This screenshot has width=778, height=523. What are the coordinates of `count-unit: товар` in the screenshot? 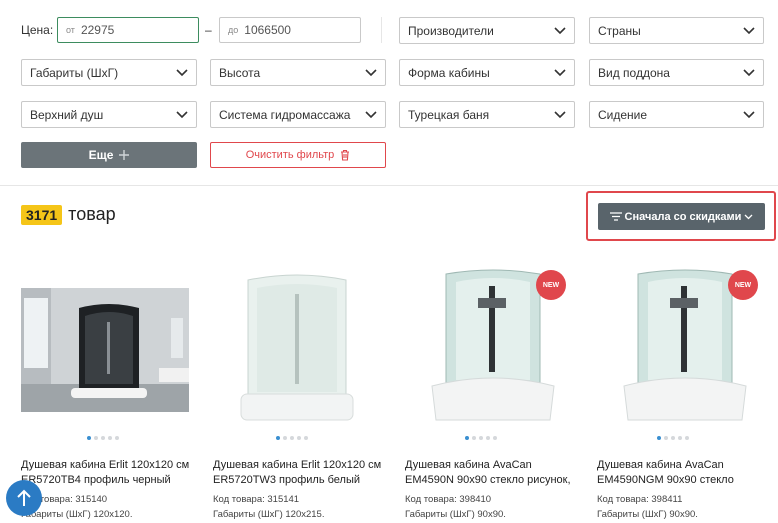 It's located at (92, 214).